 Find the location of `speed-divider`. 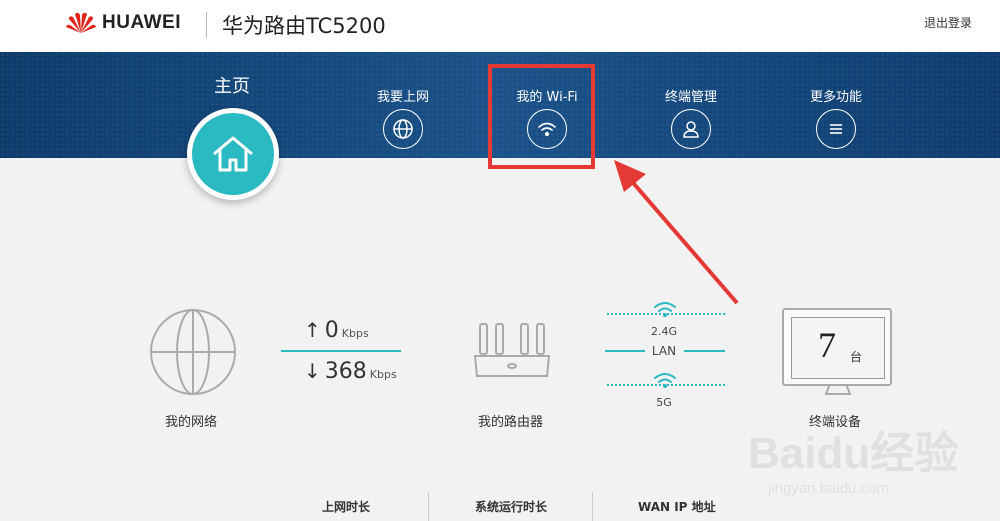

speed-divider is located at coordinates (341, 351).